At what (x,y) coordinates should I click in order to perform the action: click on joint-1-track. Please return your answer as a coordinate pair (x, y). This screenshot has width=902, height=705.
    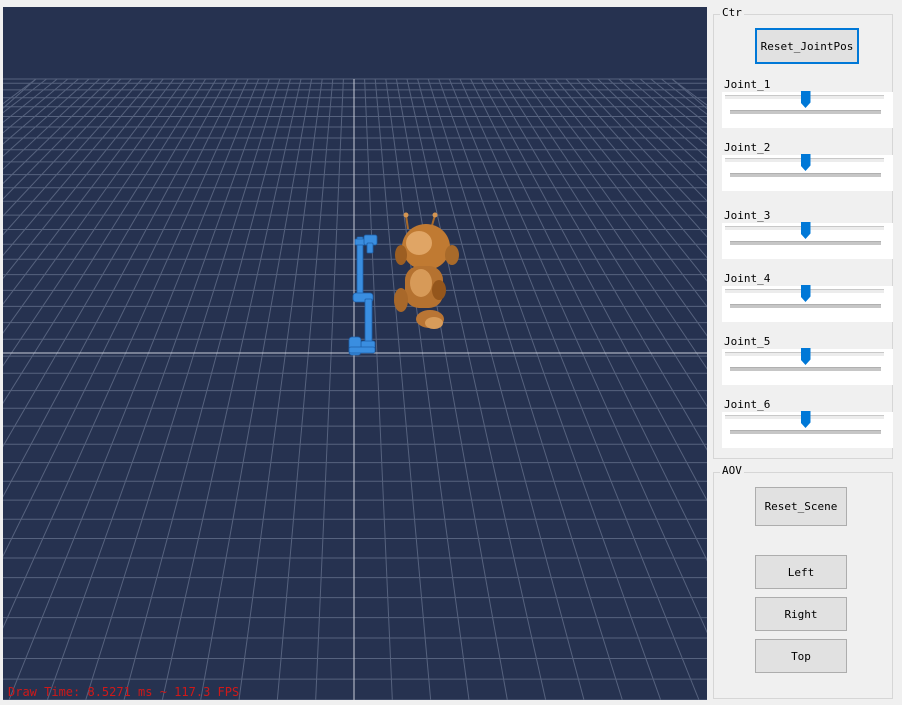
    Looking at the image, I should click on (805, 112).